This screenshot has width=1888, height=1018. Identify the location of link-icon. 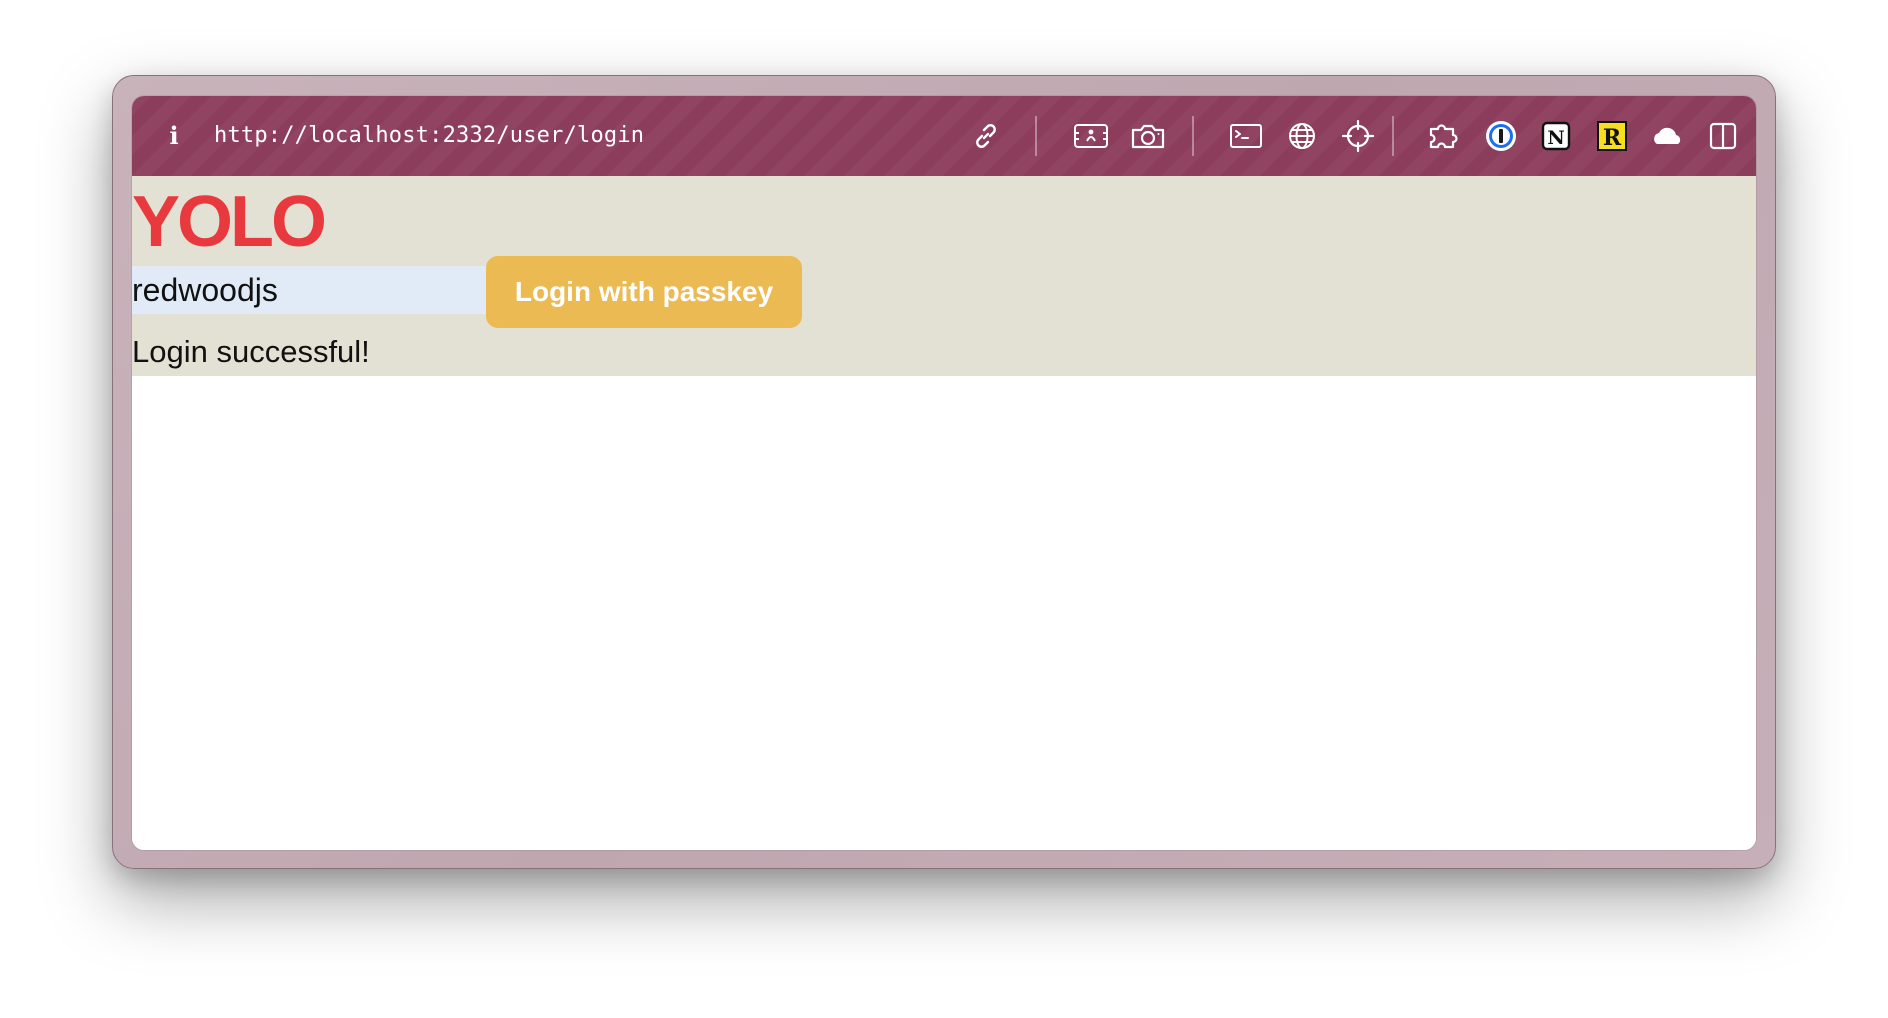
(986, 136).